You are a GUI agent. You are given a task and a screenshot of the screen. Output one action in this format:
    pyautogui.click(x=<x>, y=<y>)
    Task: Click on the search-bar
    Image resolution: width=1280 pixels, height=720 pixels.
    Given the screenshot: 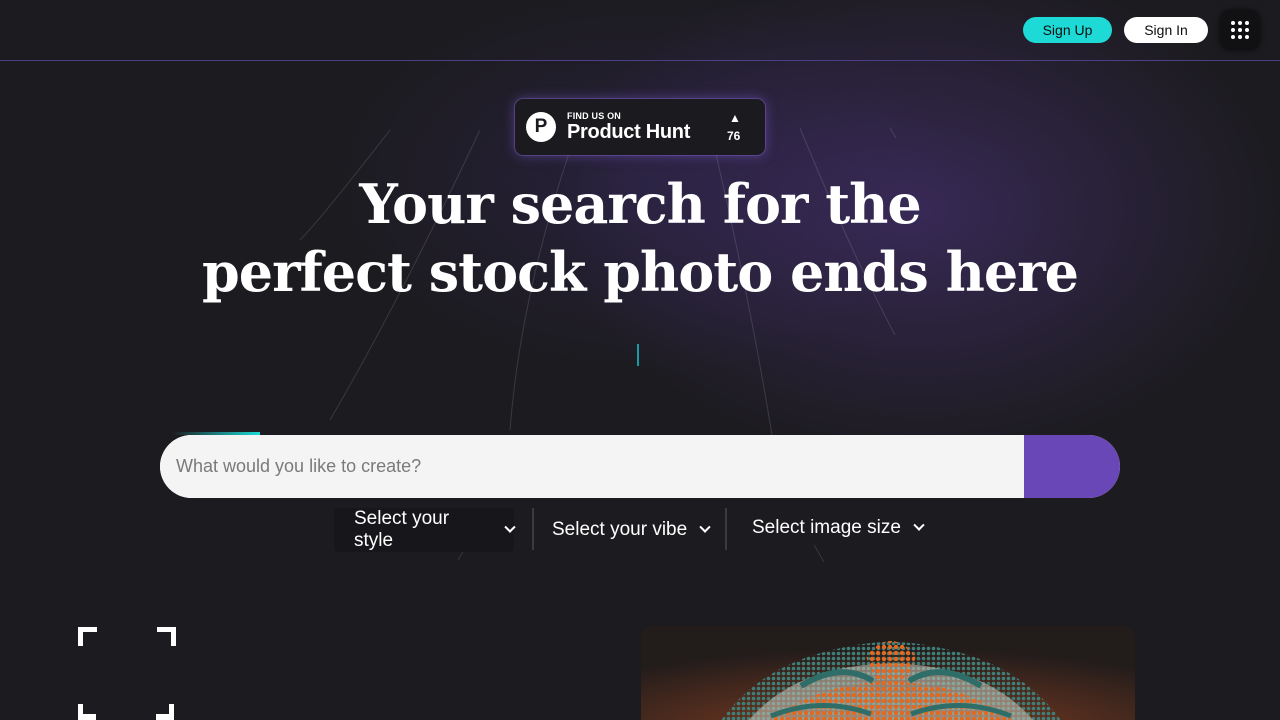 What is the action you would take?
    pyautogui.click(x=640, y=466)
    